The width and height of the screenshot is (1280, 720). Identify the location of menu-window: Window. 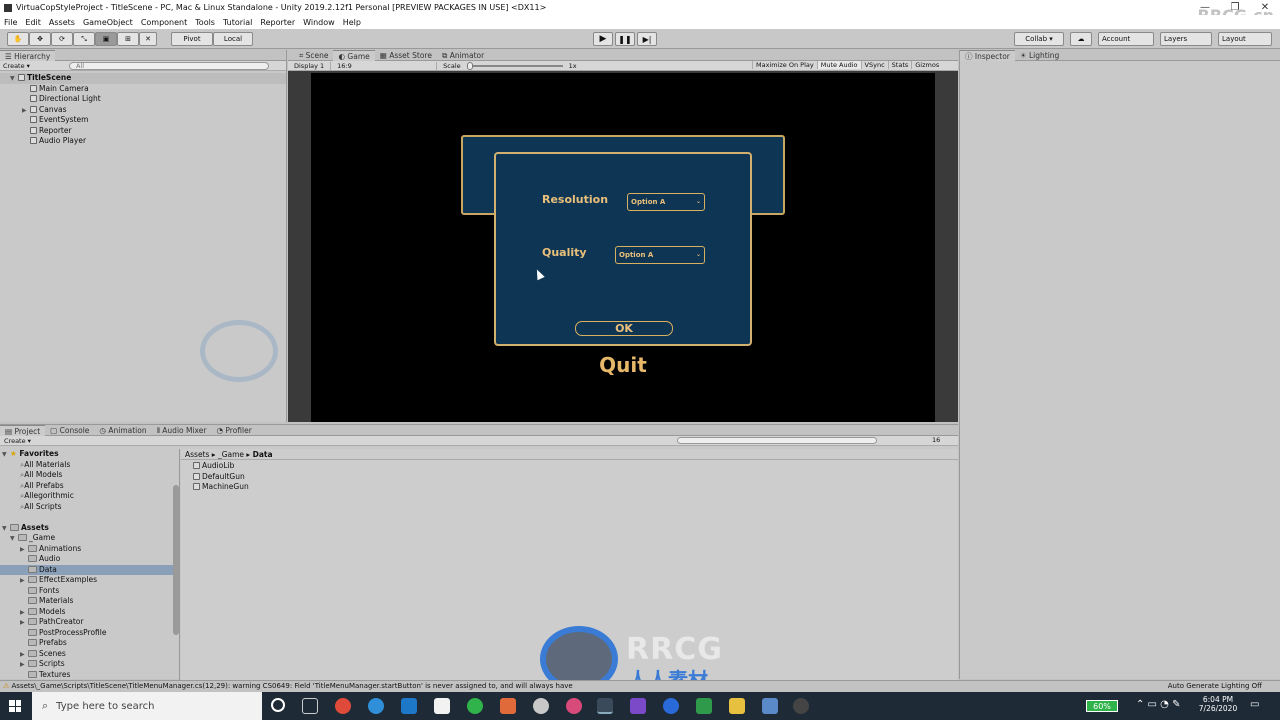
(319, 22).